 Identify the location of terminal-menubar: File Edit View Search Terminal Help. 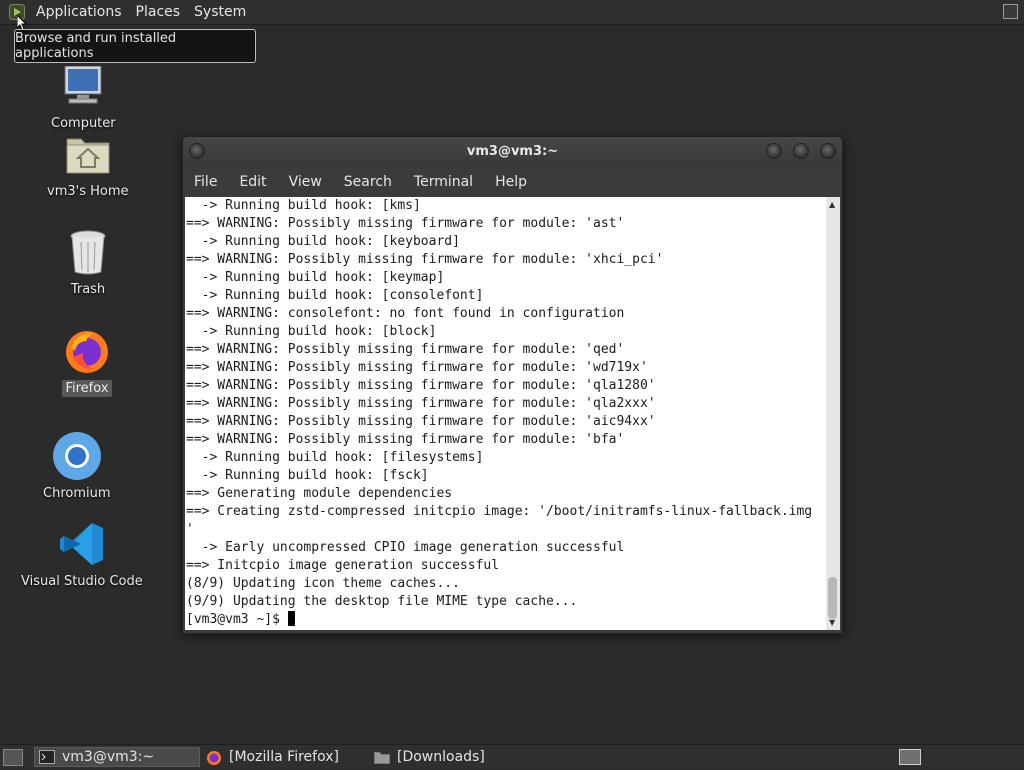
(512, 182).